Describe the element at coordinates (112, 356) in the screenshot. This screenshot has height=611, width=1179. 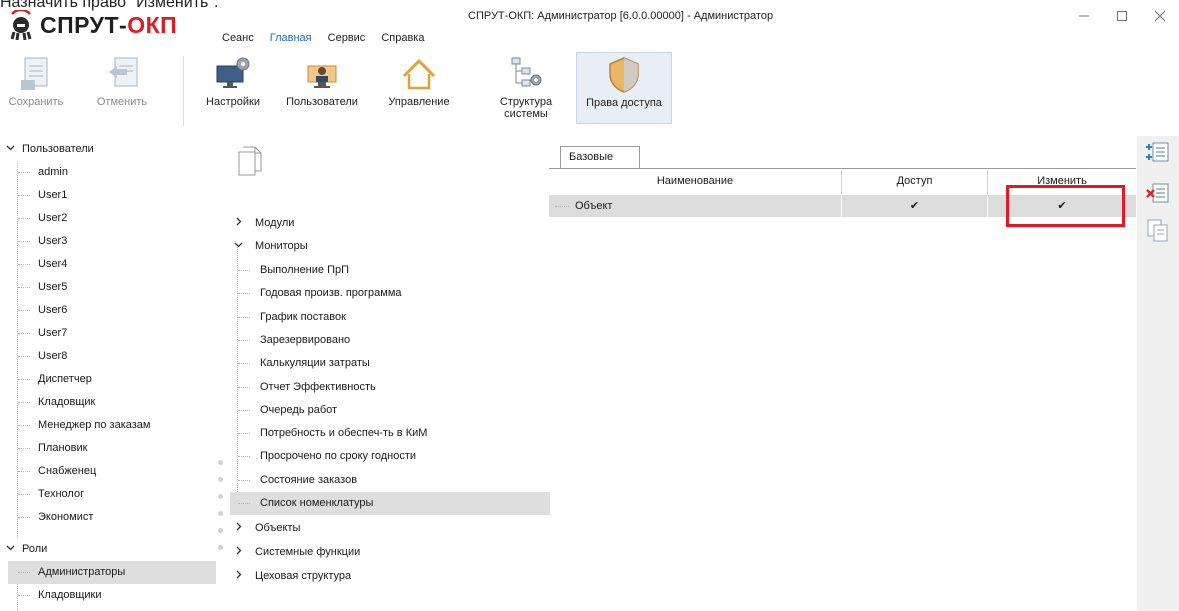
I see `tree-item-user: User8` at that location.